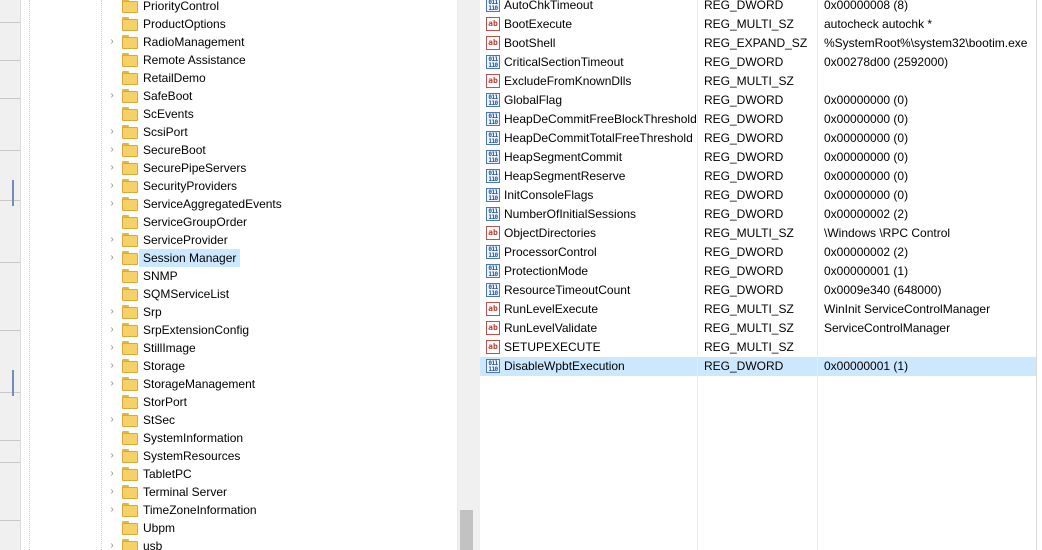 The height and width of the screenshot is (550, 1042). Describe the element at coordinates (160, 276) in the screenshot. I see `tree-item-label: SNMP` at that location.